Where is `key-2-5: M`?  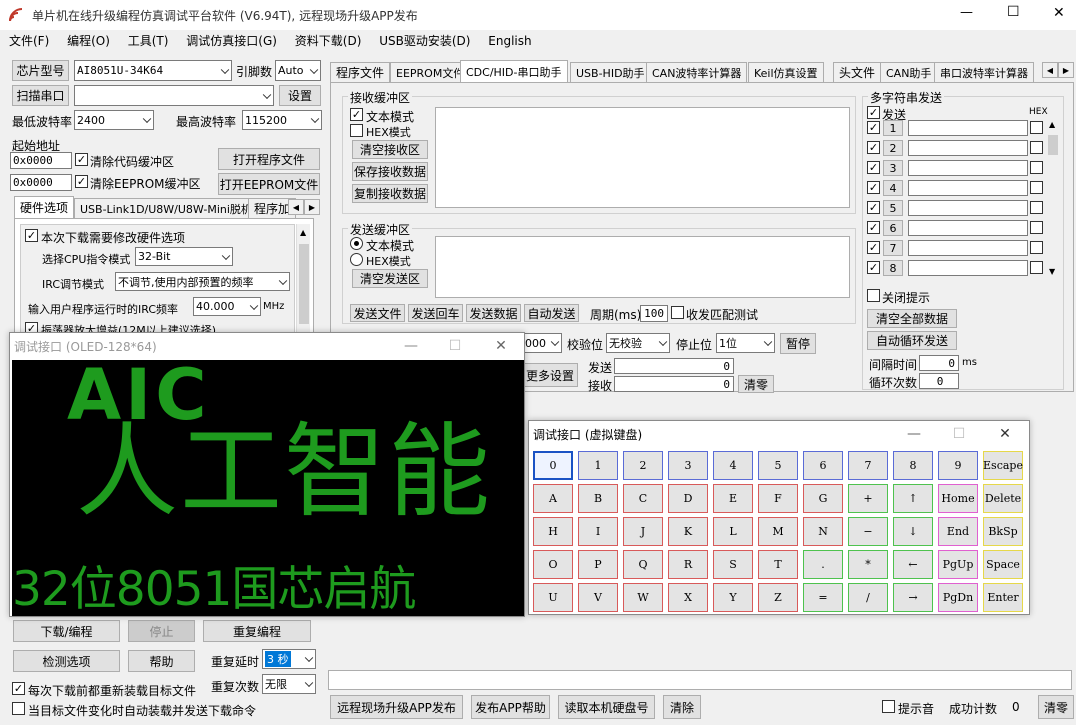
key-2-5: M is located at coordinates (778, 531).